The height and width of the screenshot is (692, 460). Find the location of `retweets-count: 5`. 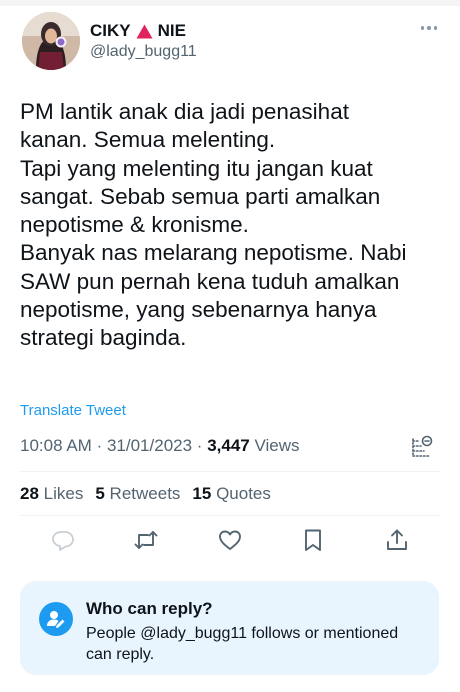

retweets-count: 5 is located at coordinates (100, 493).